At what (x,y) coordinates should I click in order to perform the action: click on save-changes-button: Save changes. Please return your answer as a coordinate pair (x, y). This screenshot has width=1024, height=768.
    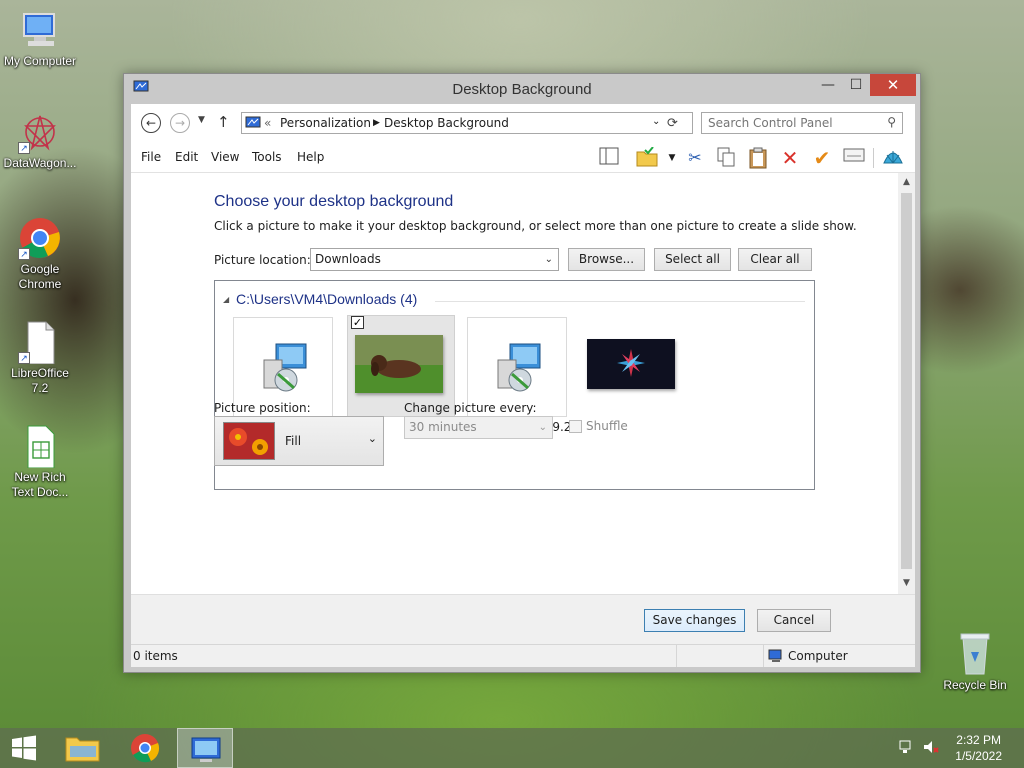
    Looking at the image, I should click on (694, 620).